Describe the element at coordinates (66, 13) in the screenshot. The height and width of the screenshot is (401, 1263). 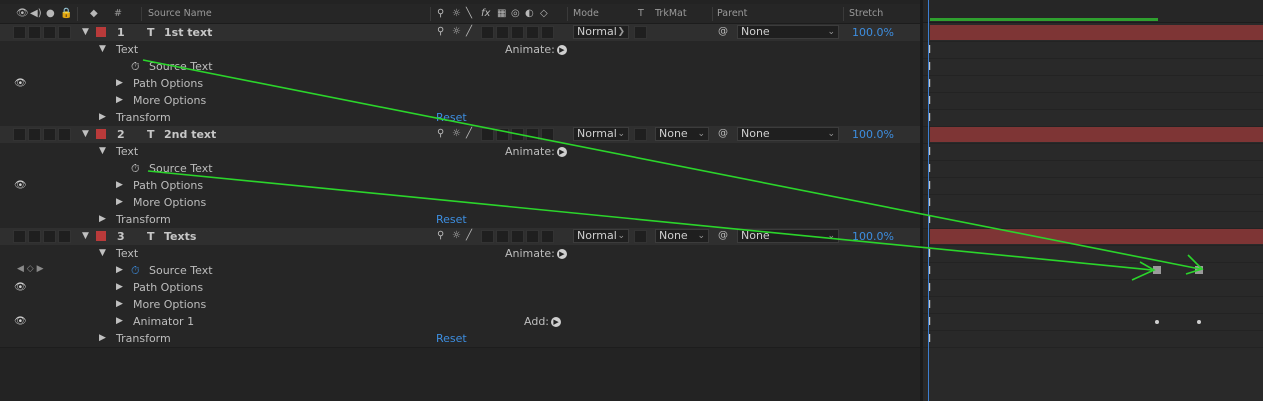
I see `lock-icon: 🔒` at that location.